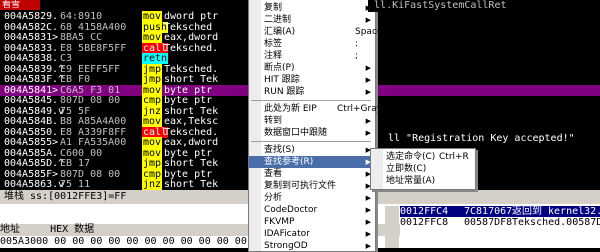  Describe the element at coordinates (90, 90) in the screenshot. I see `disasm-hex: C6A5 F3 01` at that location.